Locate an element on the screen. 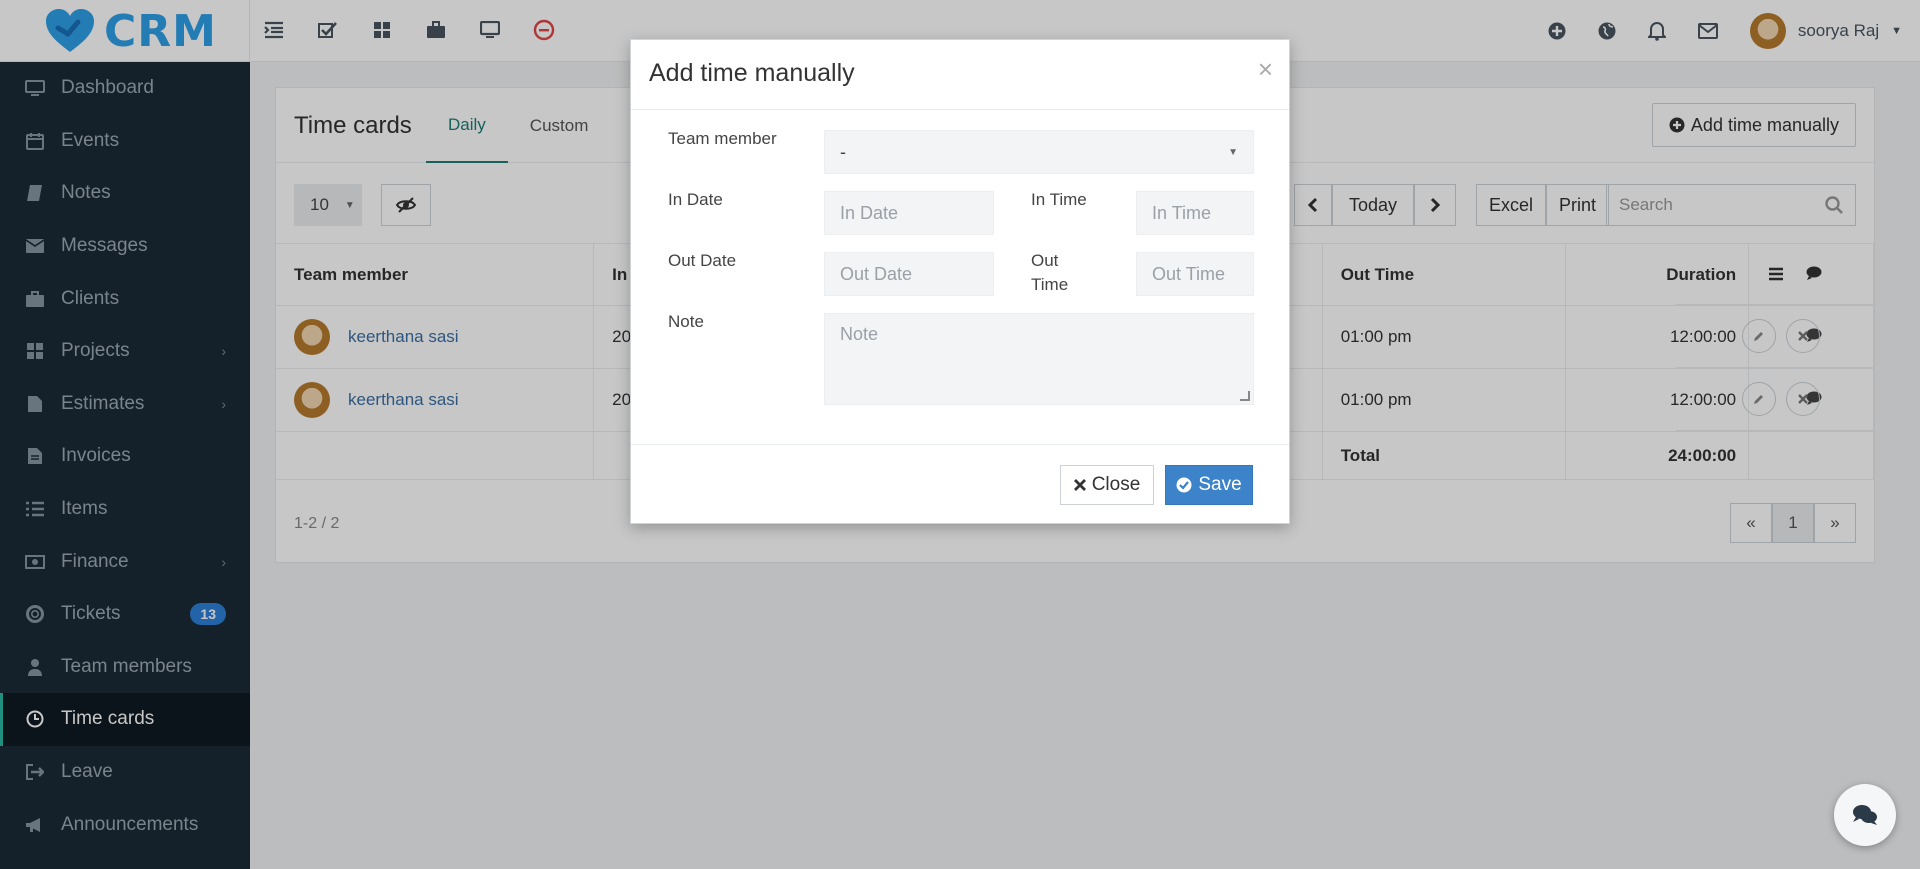 Image resolution: width=1920 pixels, height=869 pixels. out-date-label: Out Date is located at coordinates (702, 260).